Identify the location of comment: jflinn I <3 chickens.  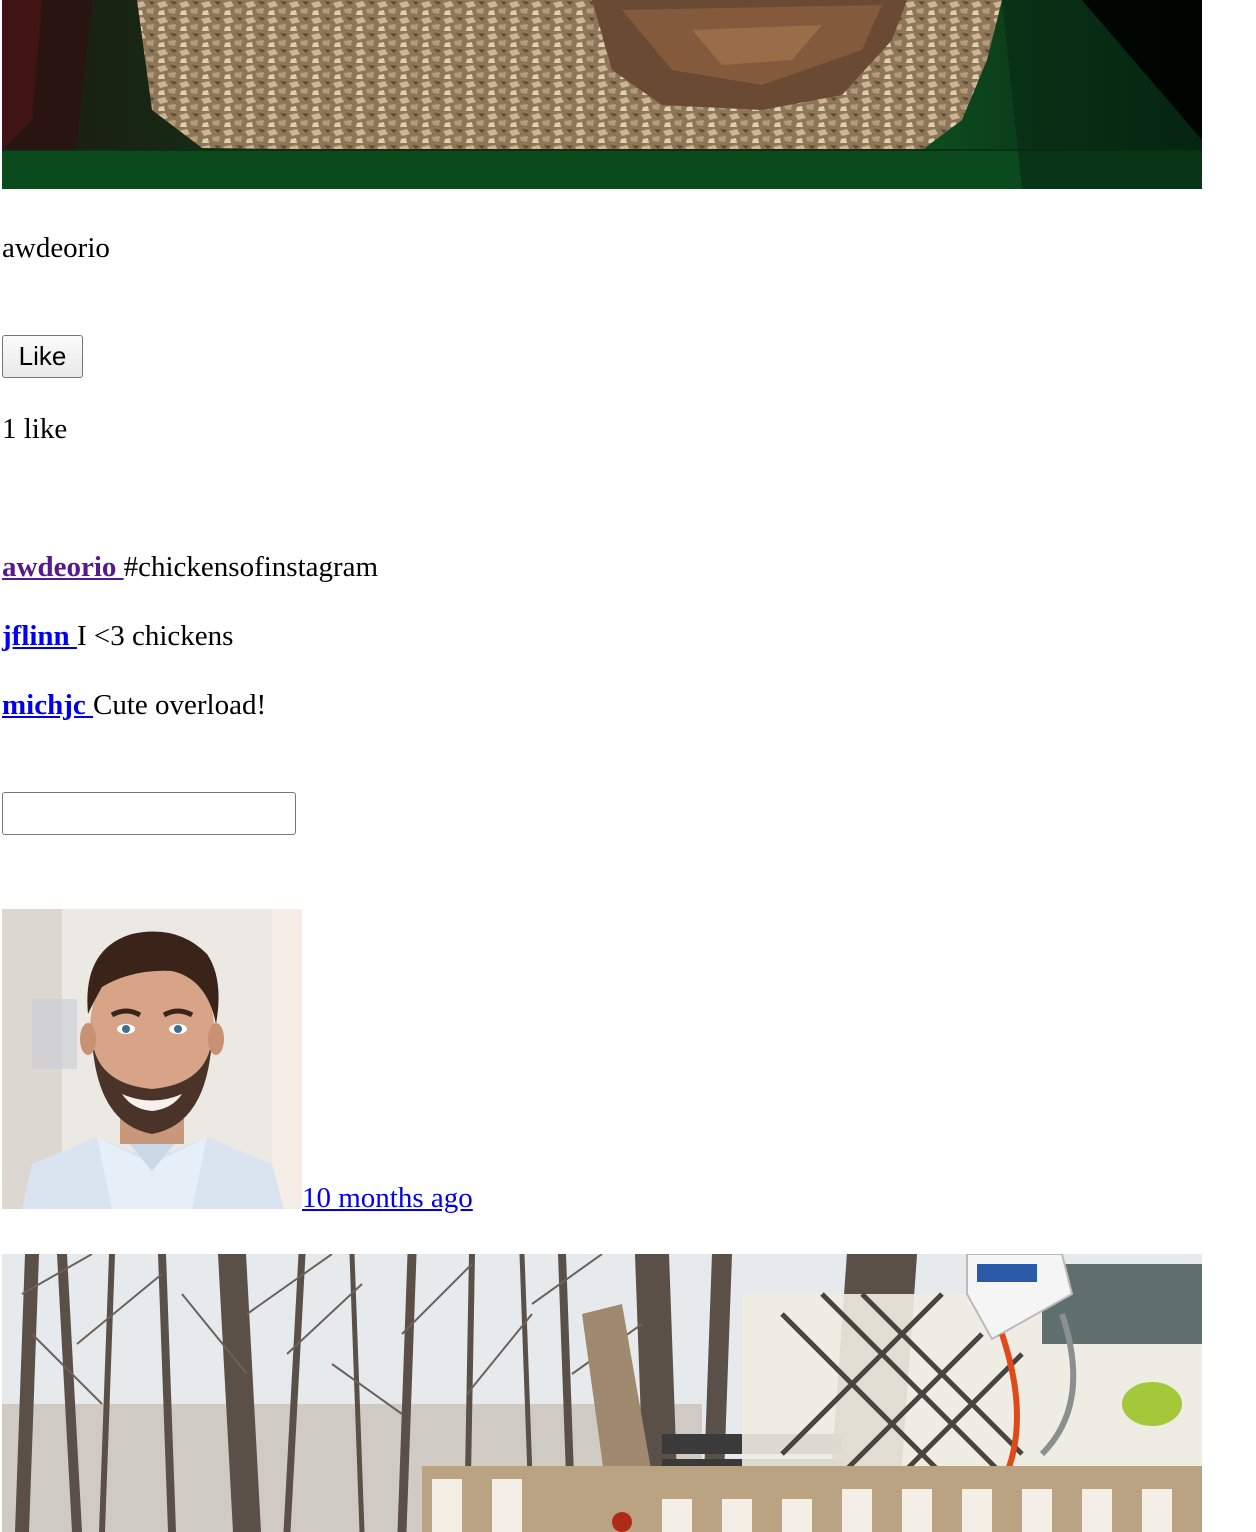
(117, 636).